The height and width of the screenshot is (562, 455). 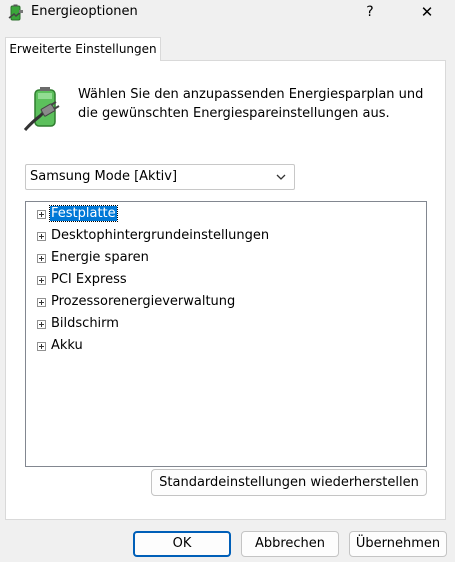 I want to click on chevron-down-icon, so click(x=281, y=177).